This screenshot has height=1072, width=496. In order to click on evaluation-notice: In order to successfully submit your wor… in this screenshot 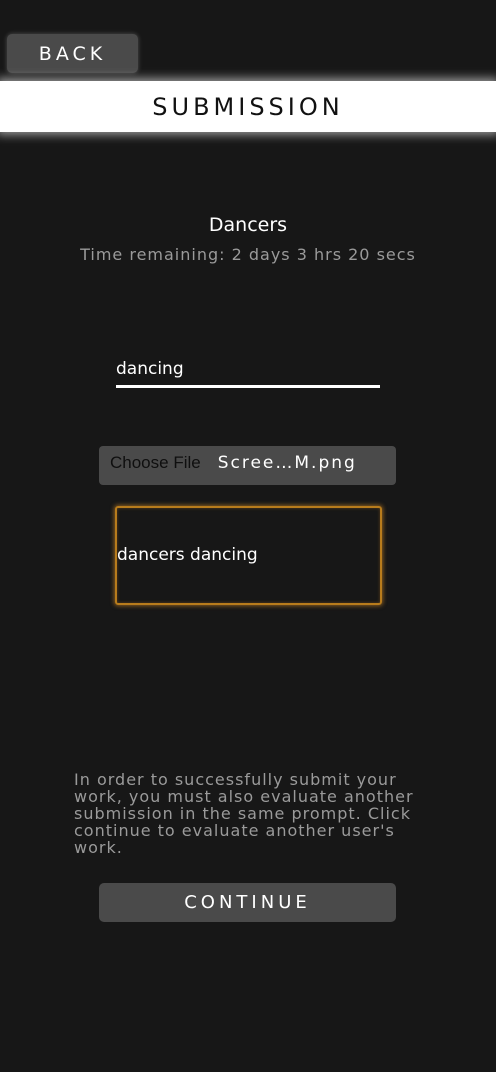, I will do `click(244, 813)`.